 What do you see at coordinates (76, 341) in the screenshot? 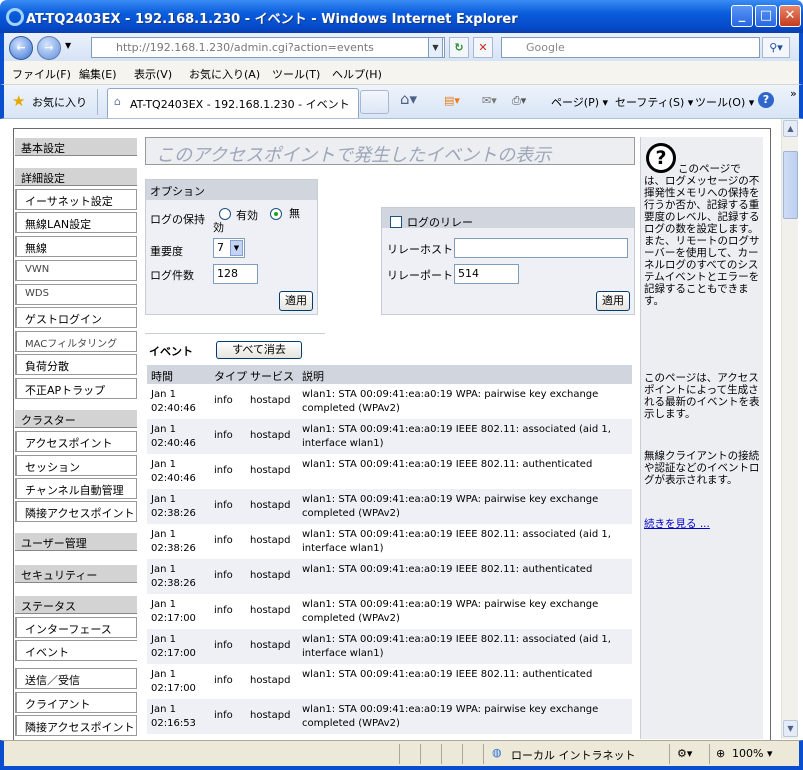
I see `nav-item-mac-filter: MACフィルタリング` at bounding box center [76, 341].